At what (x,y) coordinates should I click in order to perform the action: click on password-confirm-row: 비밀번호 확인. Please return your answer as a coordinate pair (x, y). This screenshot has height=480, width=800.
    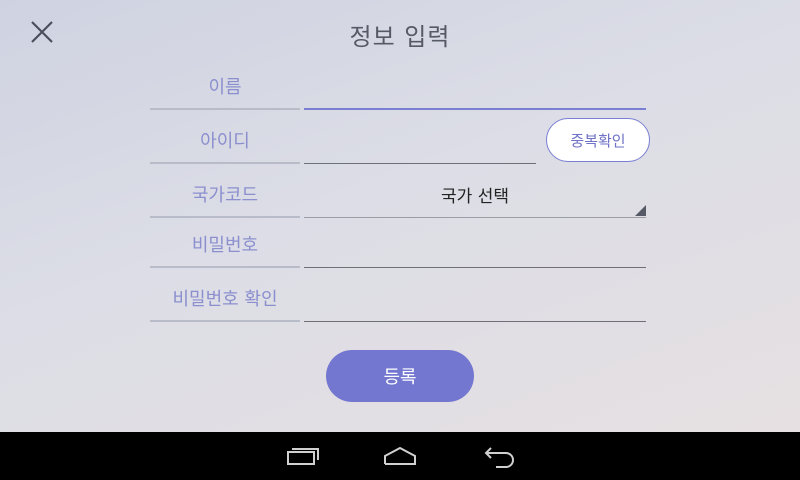
    Looking at the image, I should click on (398, 299).